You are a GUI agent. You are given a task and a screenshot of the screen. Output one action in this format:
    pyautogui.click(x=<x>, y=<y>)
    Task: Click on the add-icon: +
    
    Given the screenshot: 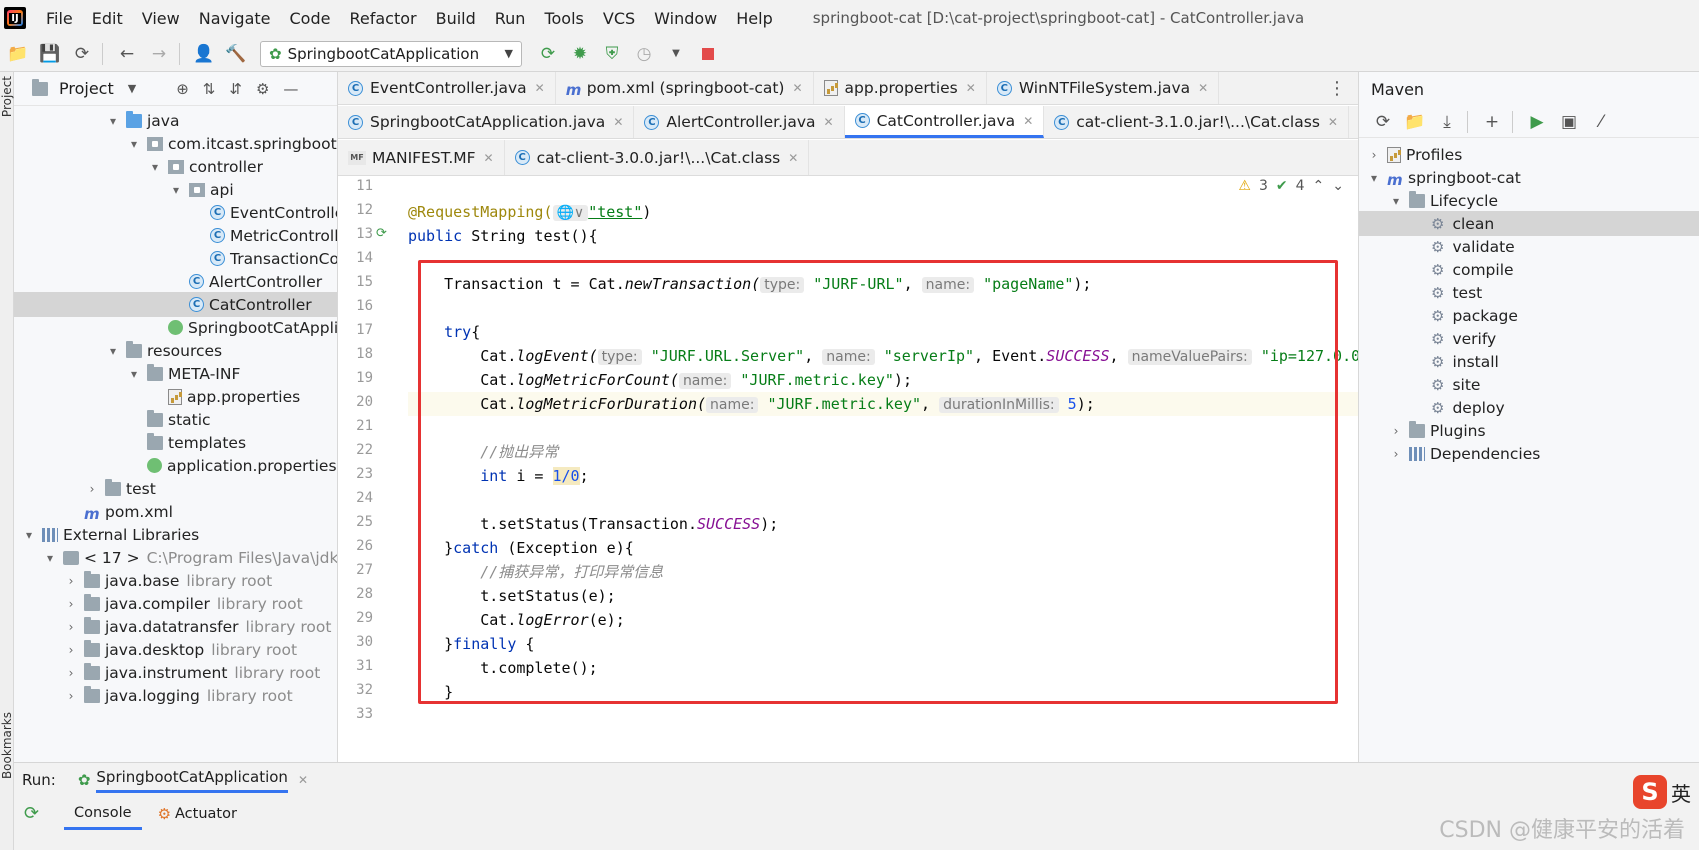 What is the action you would take?
    pyautogui.click(x=1492, y=122)
    